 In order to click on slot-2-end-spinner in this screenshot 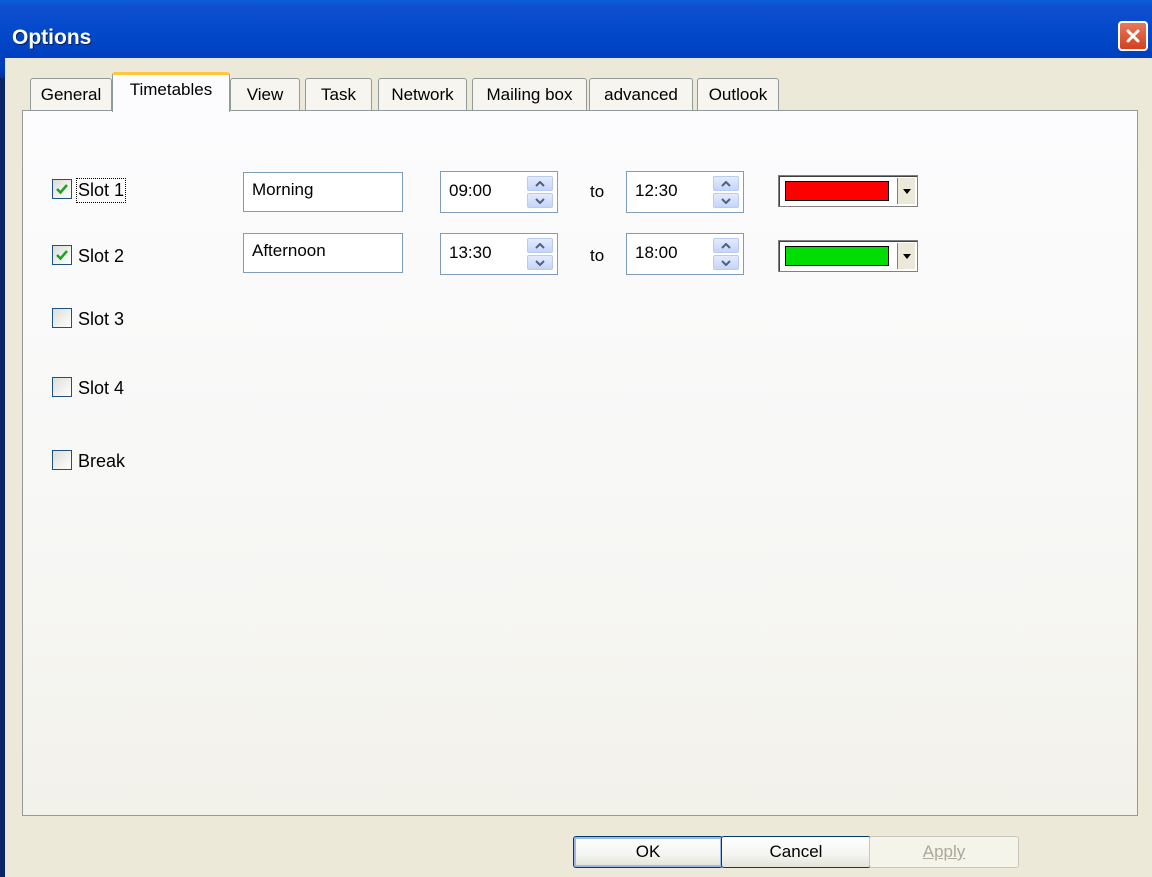, I will do `click(726, 254)`.